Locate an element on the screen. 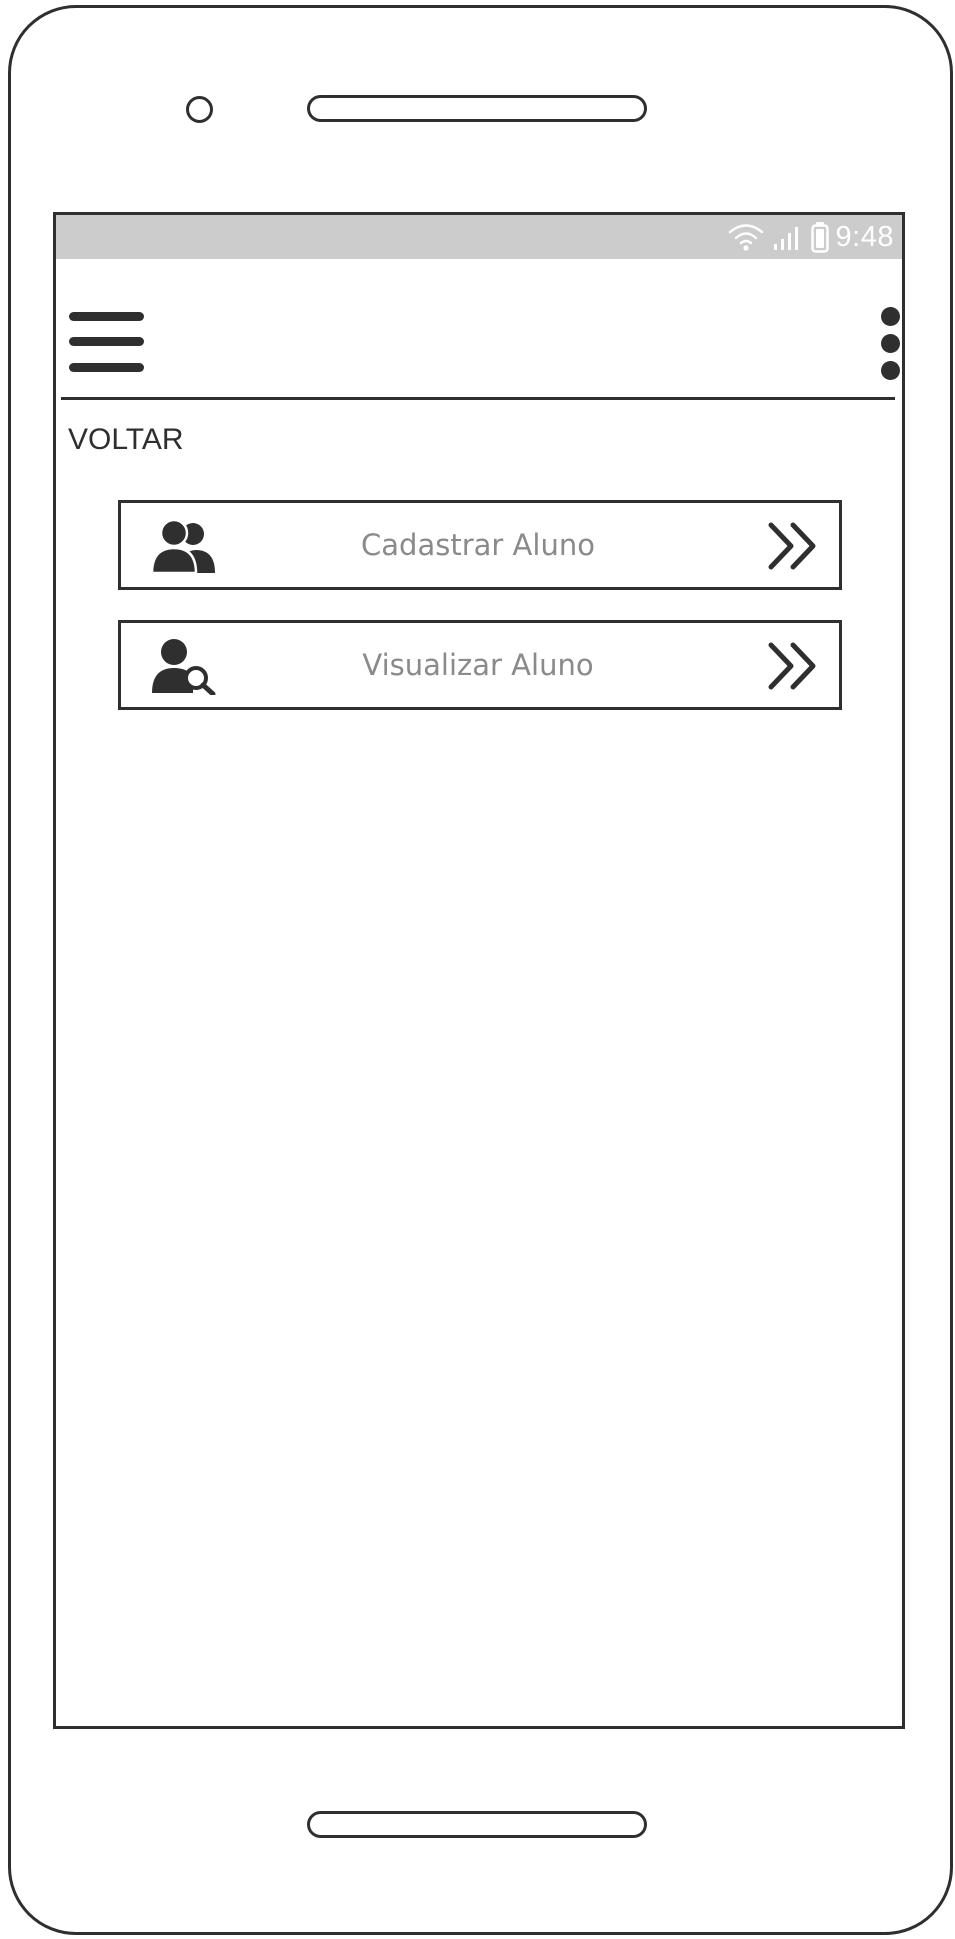  front-camera is located at coordinates (199, 109).